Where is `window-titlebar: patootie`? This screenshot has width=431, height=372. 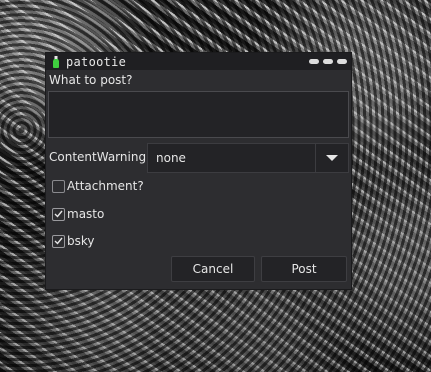
window-titlebar: patootie is located at coordinates (198, 61).